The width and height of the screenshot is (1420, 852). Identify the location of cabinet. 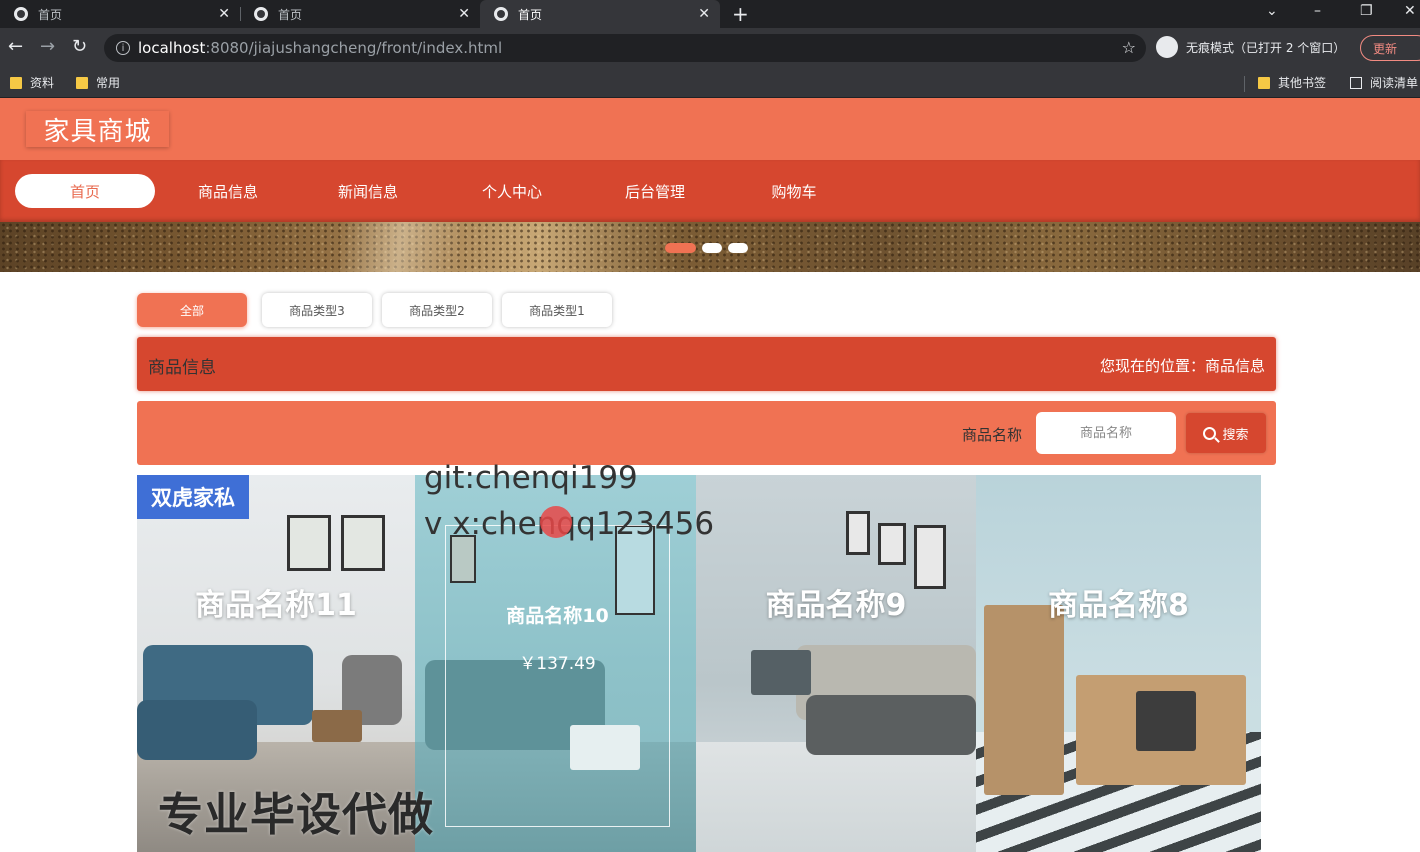
(1024, 700).